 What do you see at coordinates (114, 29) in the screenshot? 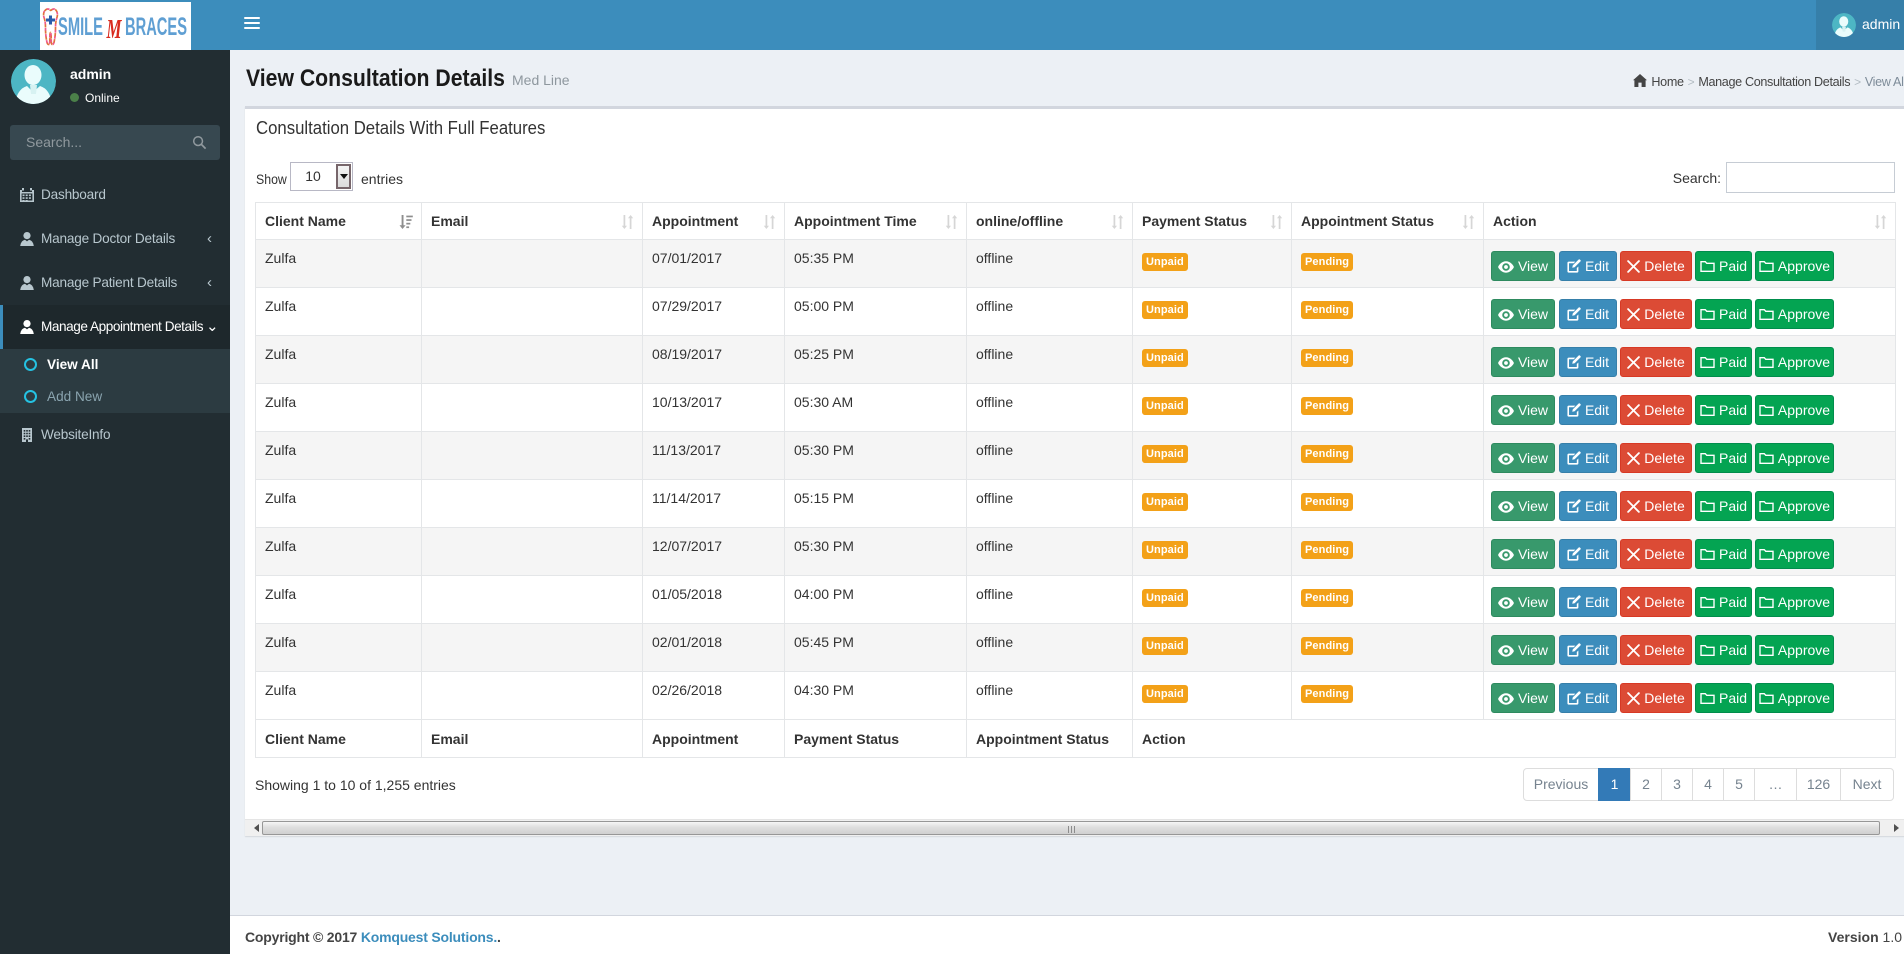
I see `svg-text: M` at bounding box center [114, 29].